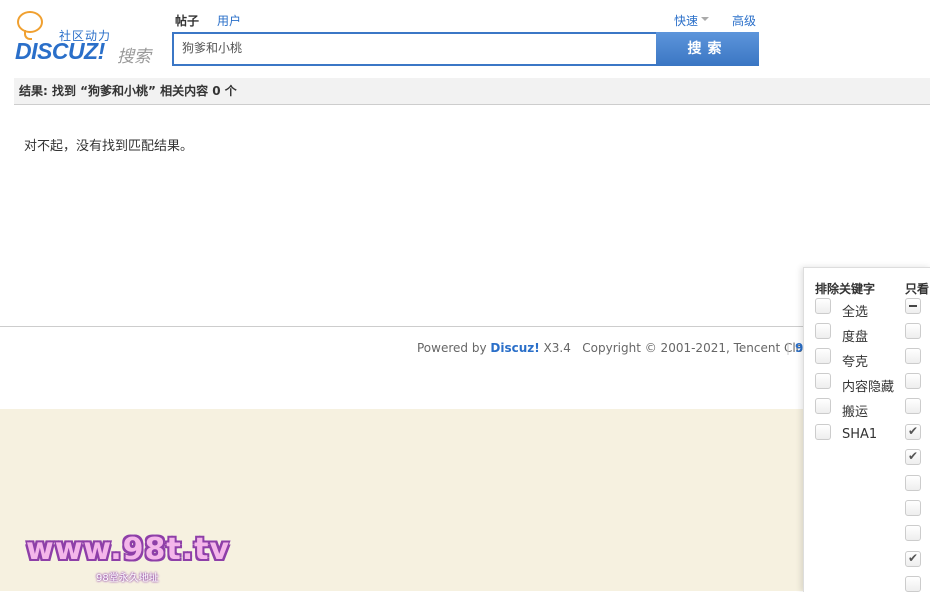 The width and height of the screenshot is (930, 592). I want to click on logo-brand: DISCUZ!, so click(60, 51).